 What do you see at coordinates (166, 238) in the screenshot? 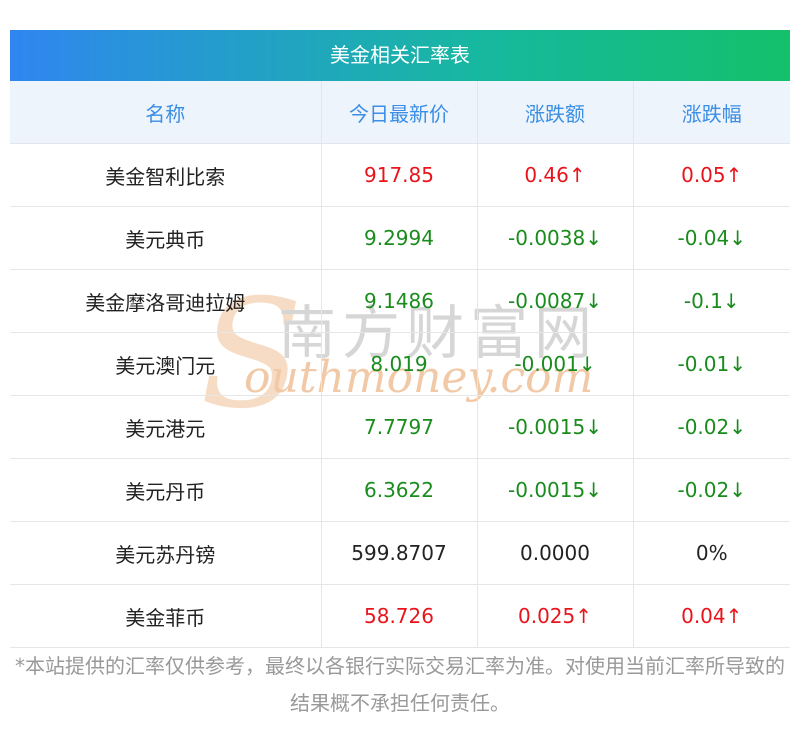
I see `currency-name: 美元典币` at bounding box center [166, 238].